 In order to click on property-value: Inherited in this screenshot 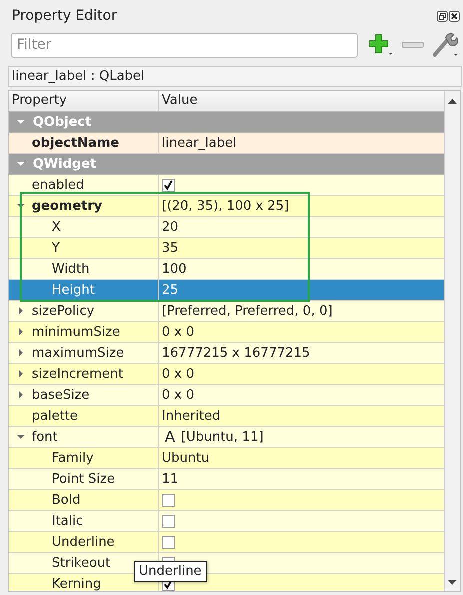, I will do `click(191, 416)`.